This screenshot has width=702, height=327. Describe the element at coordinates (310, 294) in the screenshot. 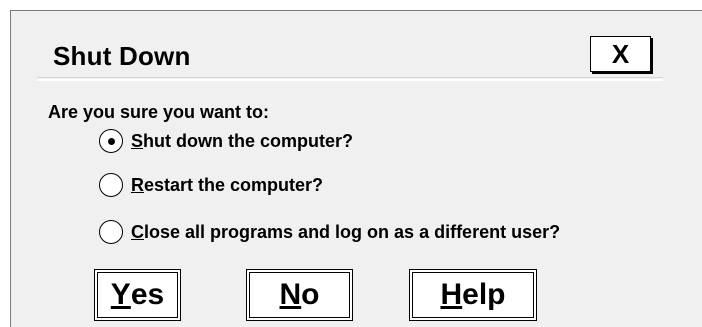

I see `button-text: o` at that location.